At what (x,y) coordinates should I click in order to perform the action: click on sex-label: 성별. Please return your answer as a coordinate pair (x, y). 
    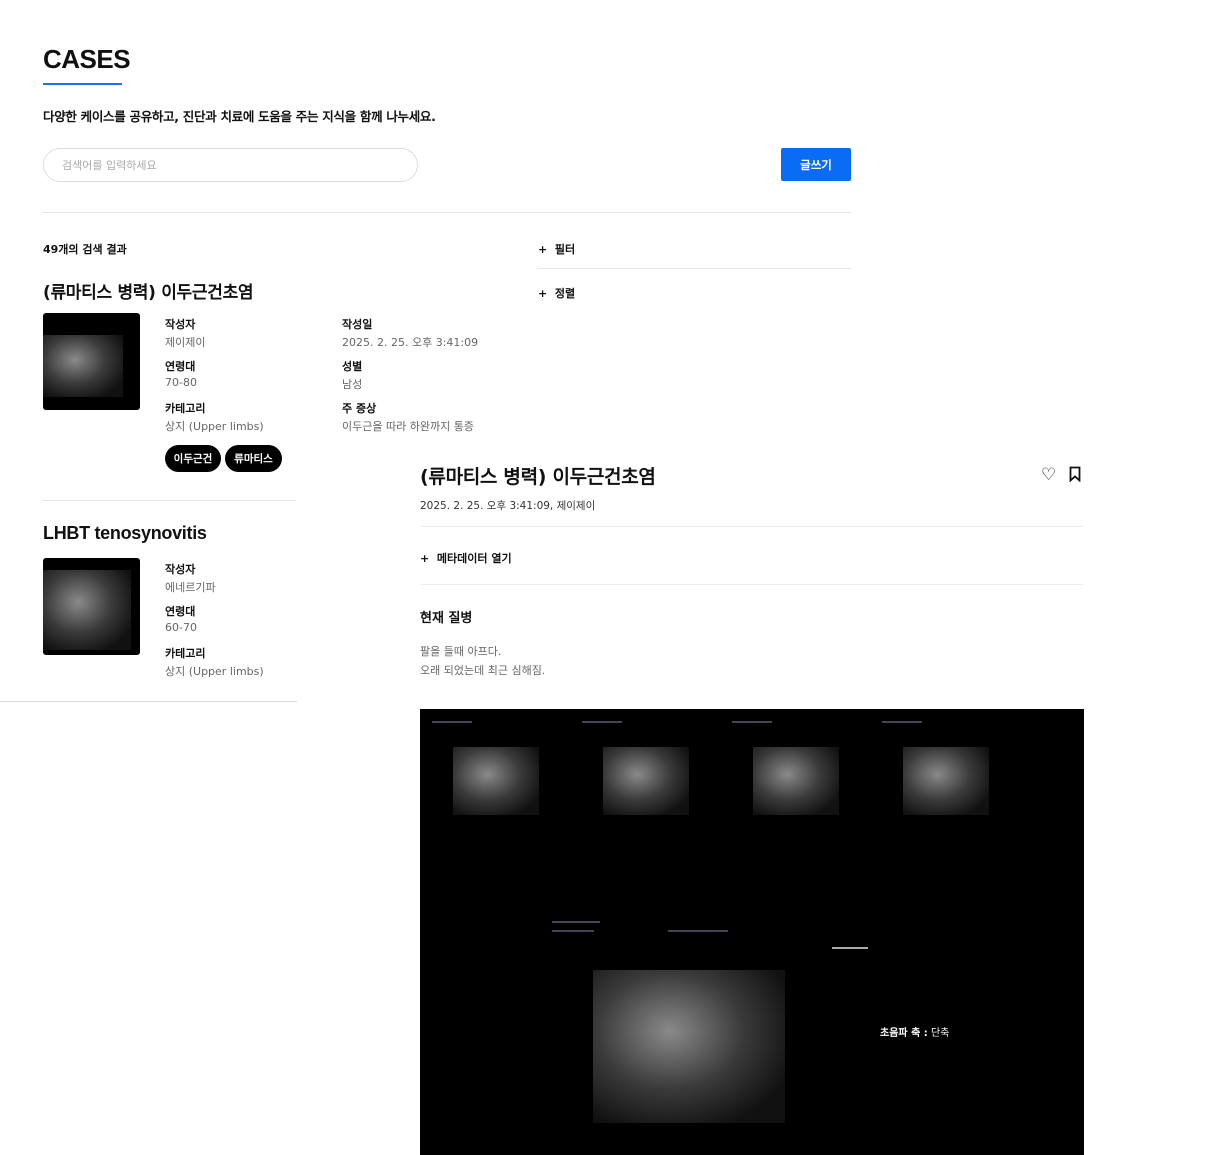
    Looking at the image, I should click on (352, 366).